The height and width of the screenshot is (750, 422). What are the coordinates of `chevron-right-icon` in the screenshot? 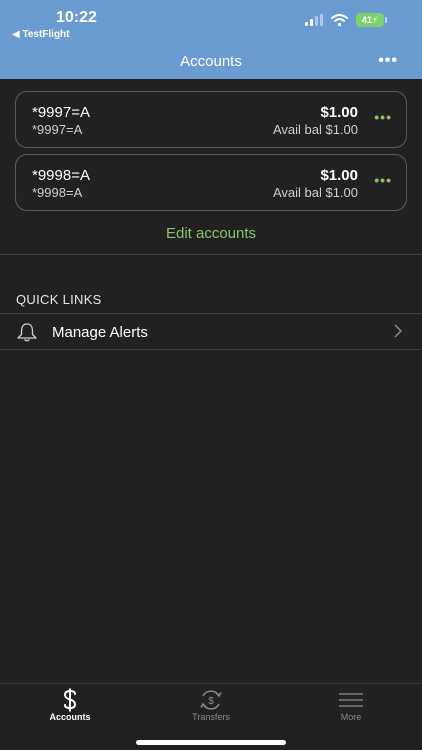 It's located at (398, 331).